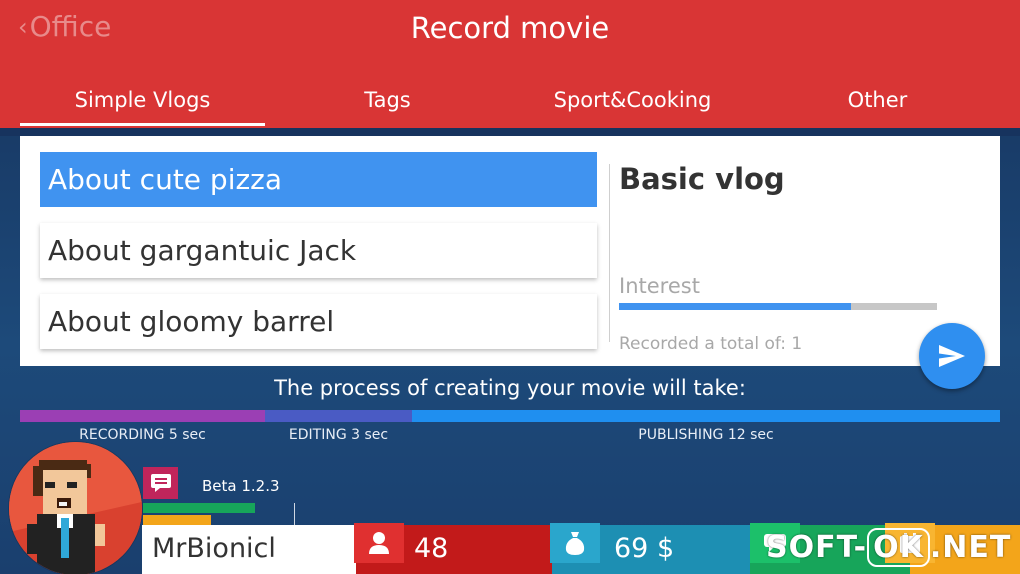 This screenshot has height=574, width=1020. What do you see at coordinates (214, 548) in the screenshot?
I see `username: MrBionicl` at bounding box center [214, 548].